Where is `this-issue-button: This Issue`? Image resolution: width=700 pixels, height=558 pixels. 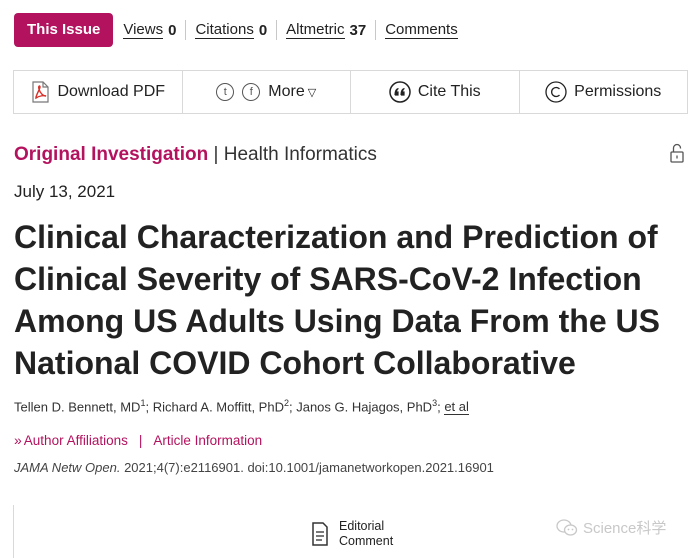
this-issue-button: This Issue is located at coordinates (64, 30).